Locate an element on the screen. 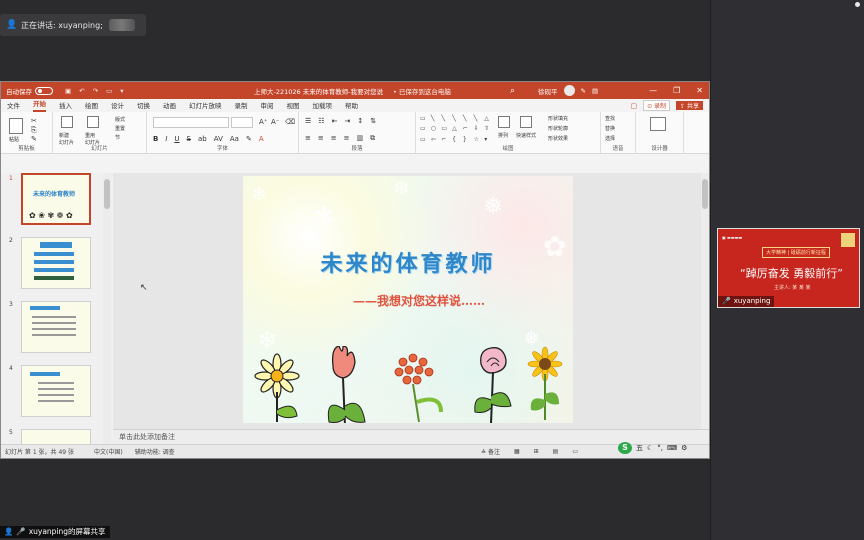 The image size is (864, 540). tab-file: 文件 is located at coordinates (13, 106).